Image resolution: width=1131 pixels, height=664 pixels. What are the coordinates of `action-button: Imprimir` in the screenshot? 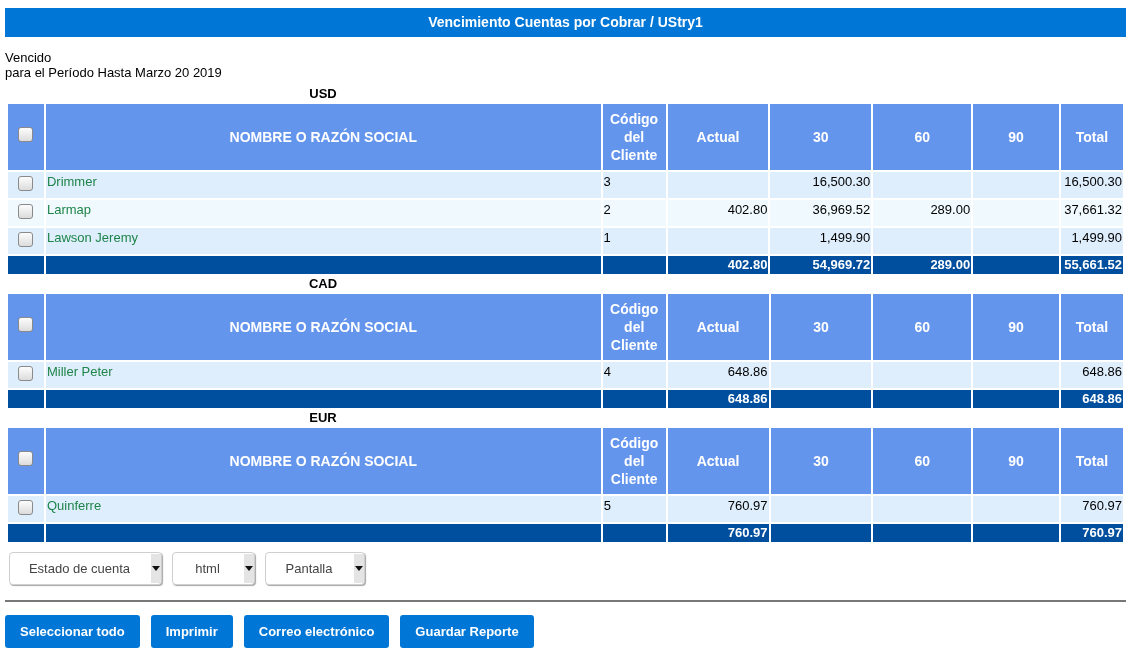 It's located at (191, 631).